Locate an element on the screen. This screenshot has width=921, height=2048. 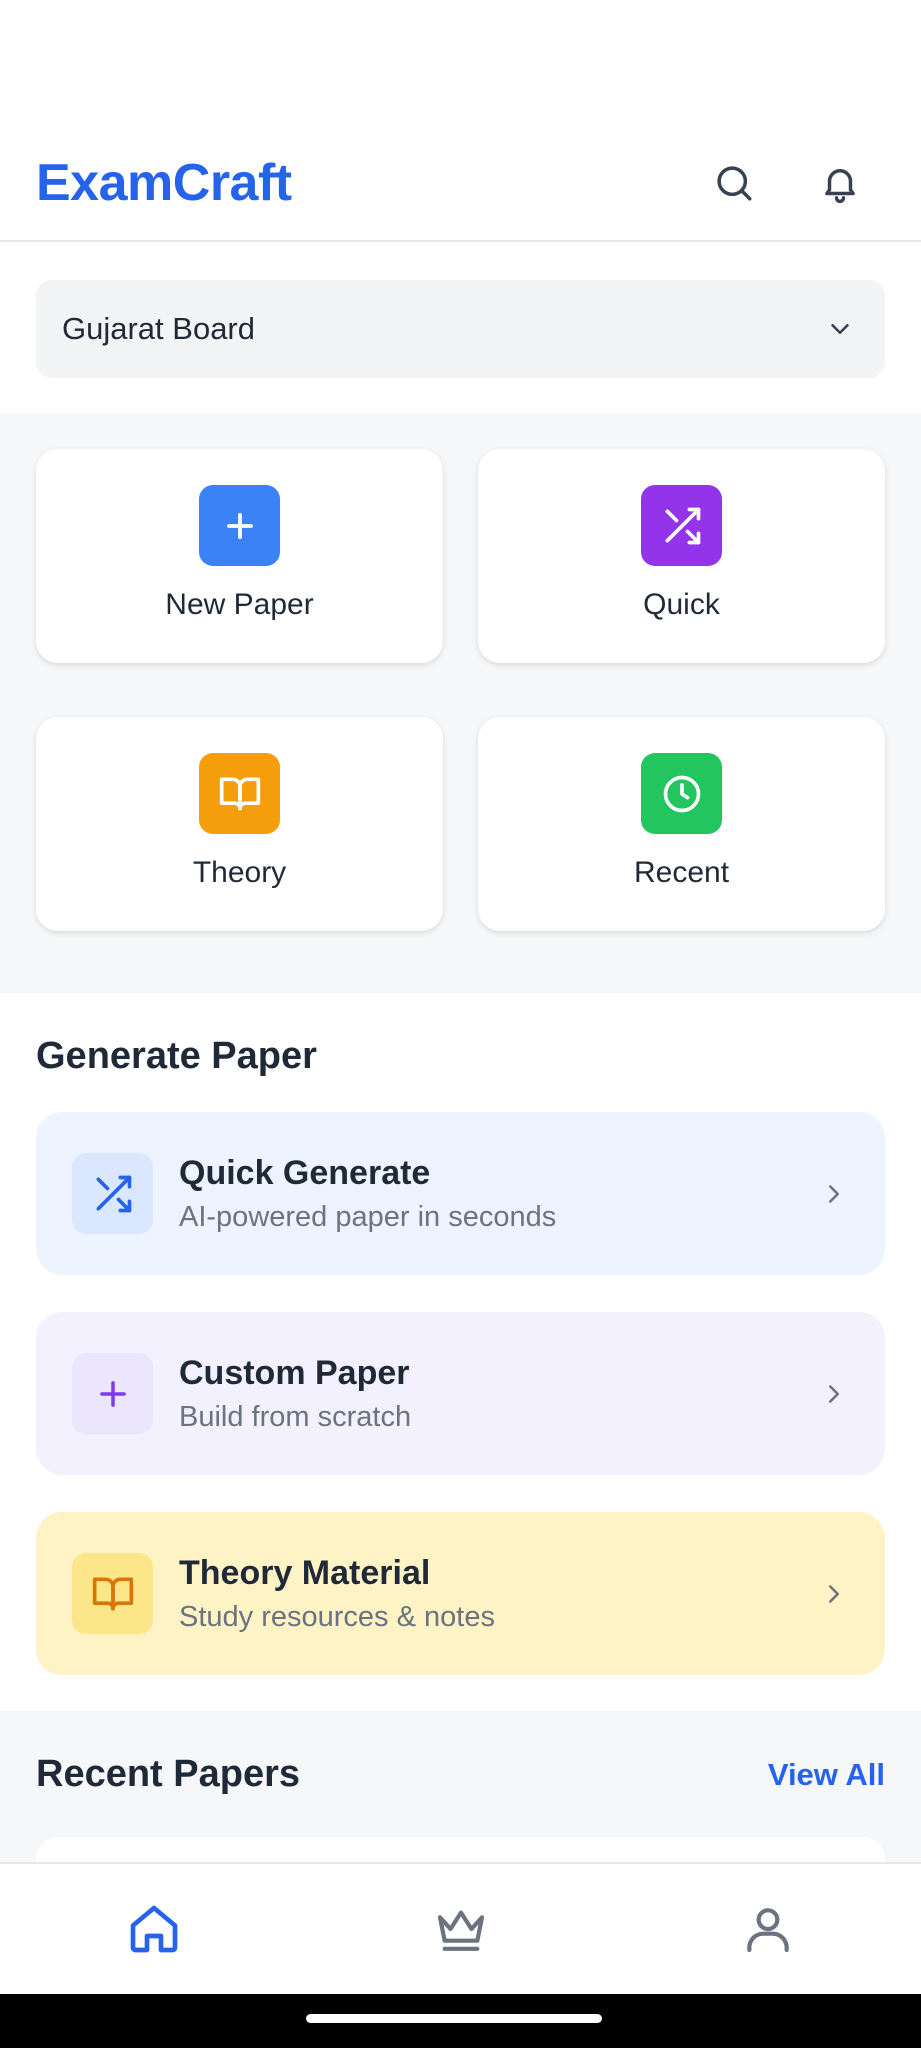
user-icon is located at coordinates (767, 1930).